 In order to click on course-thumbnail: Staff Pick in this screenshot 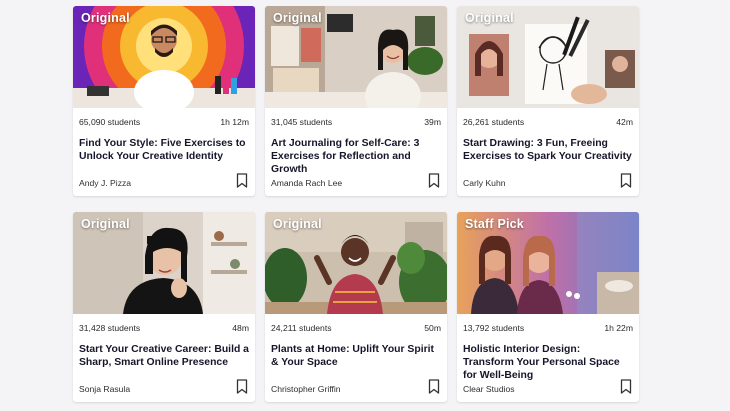, I will do `click(548, 263)`.